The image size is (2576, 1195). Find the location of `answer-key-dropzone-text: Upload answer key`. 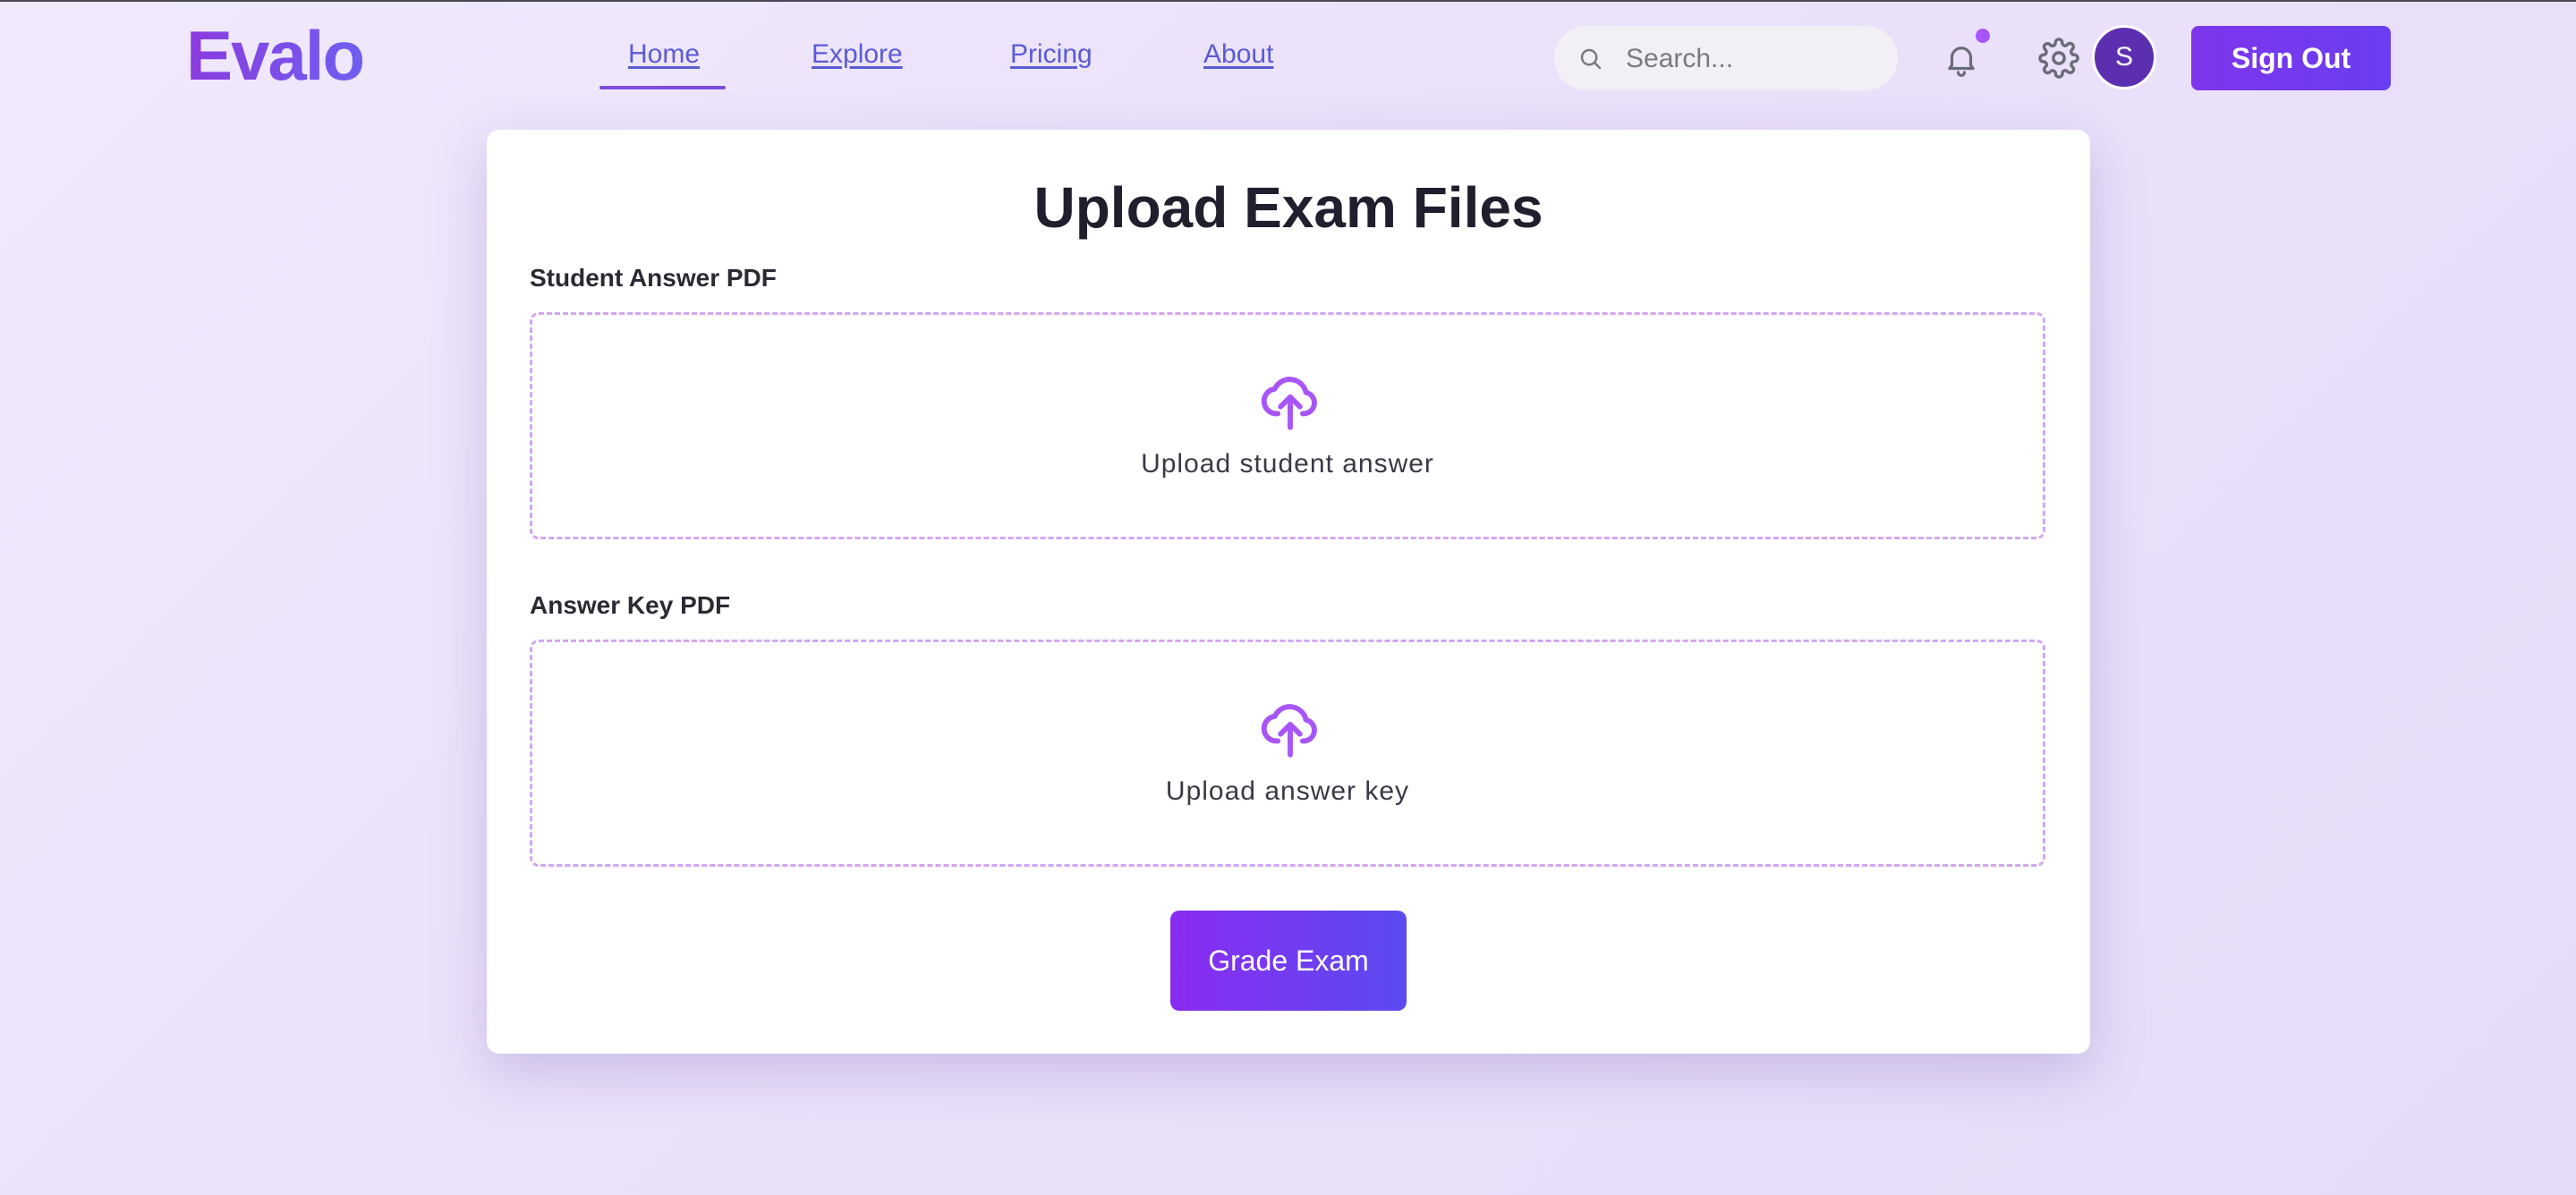

answer-key-dropzone-text: Upload answer key is located at coordinates (1287, 791).